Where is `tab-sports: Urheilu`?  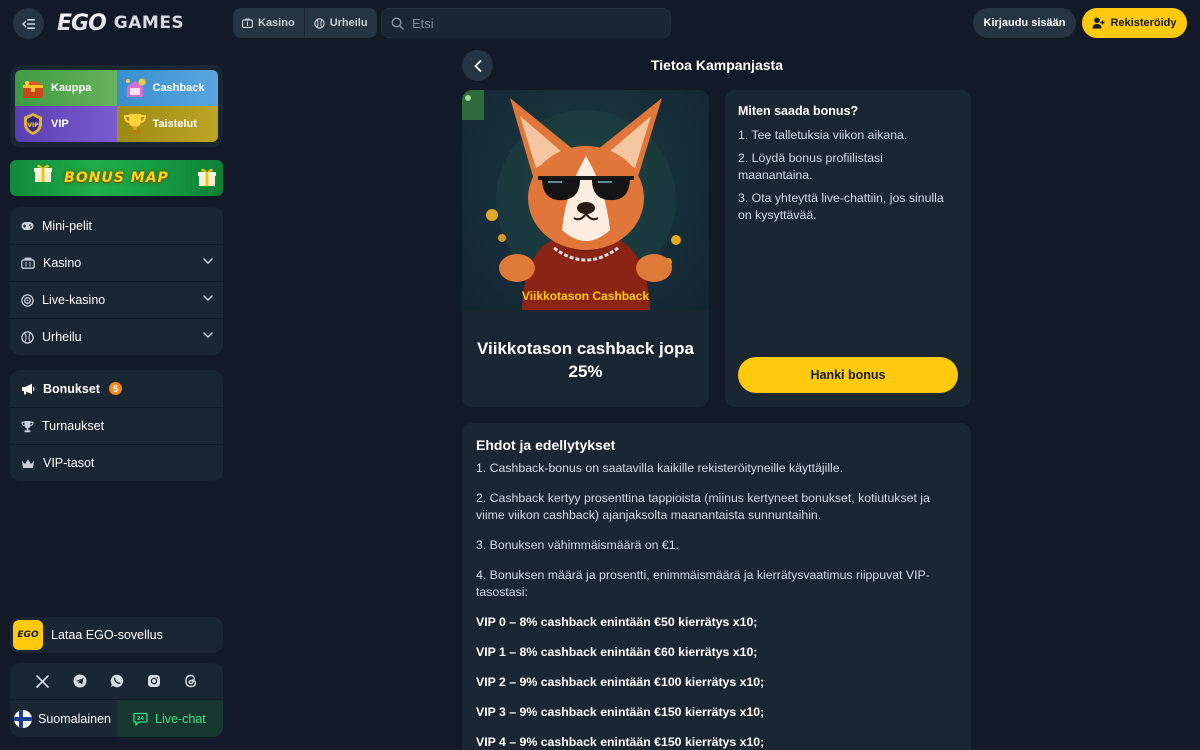
tab-sports: Urheilu is located at coordinates (340, 23).